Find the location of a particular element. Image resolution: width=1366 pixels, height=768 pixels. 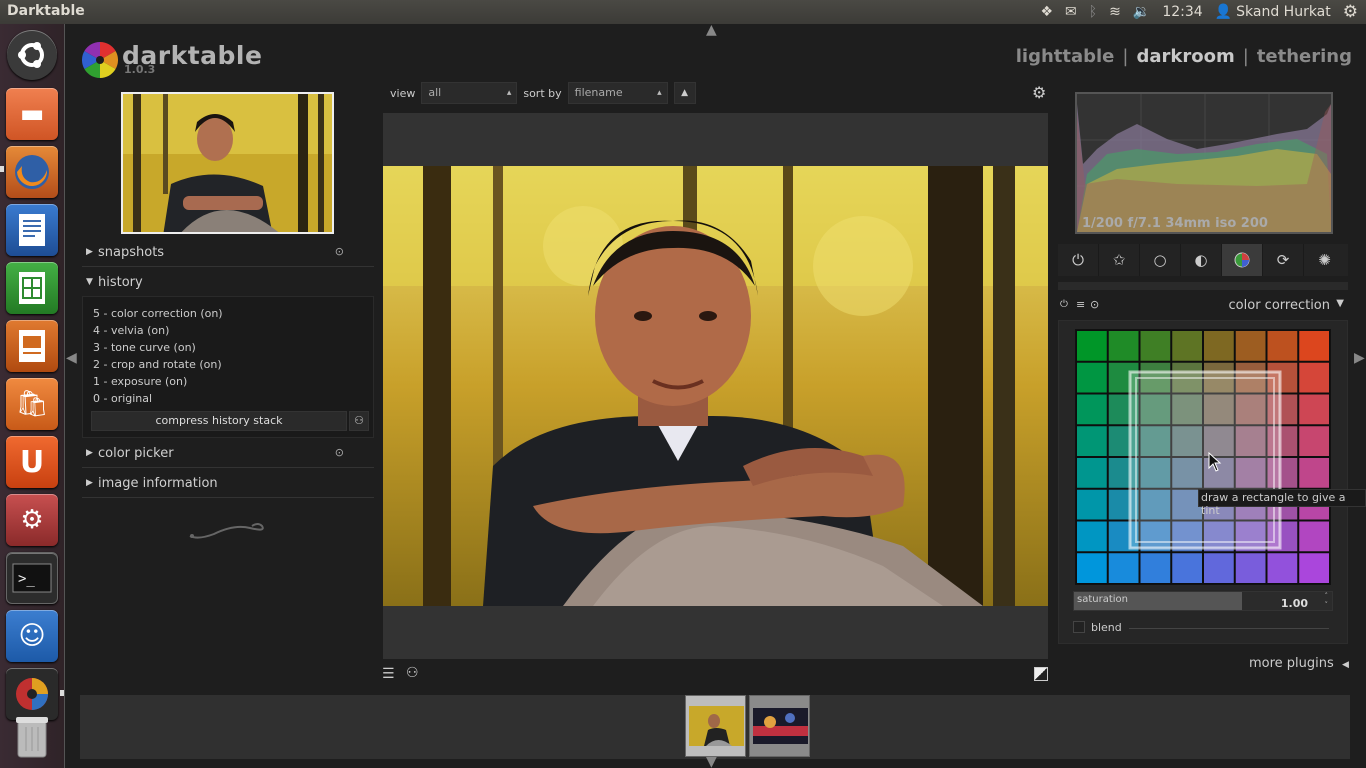

view-darkroom: darkroom is located at coordinates (1185, 56).